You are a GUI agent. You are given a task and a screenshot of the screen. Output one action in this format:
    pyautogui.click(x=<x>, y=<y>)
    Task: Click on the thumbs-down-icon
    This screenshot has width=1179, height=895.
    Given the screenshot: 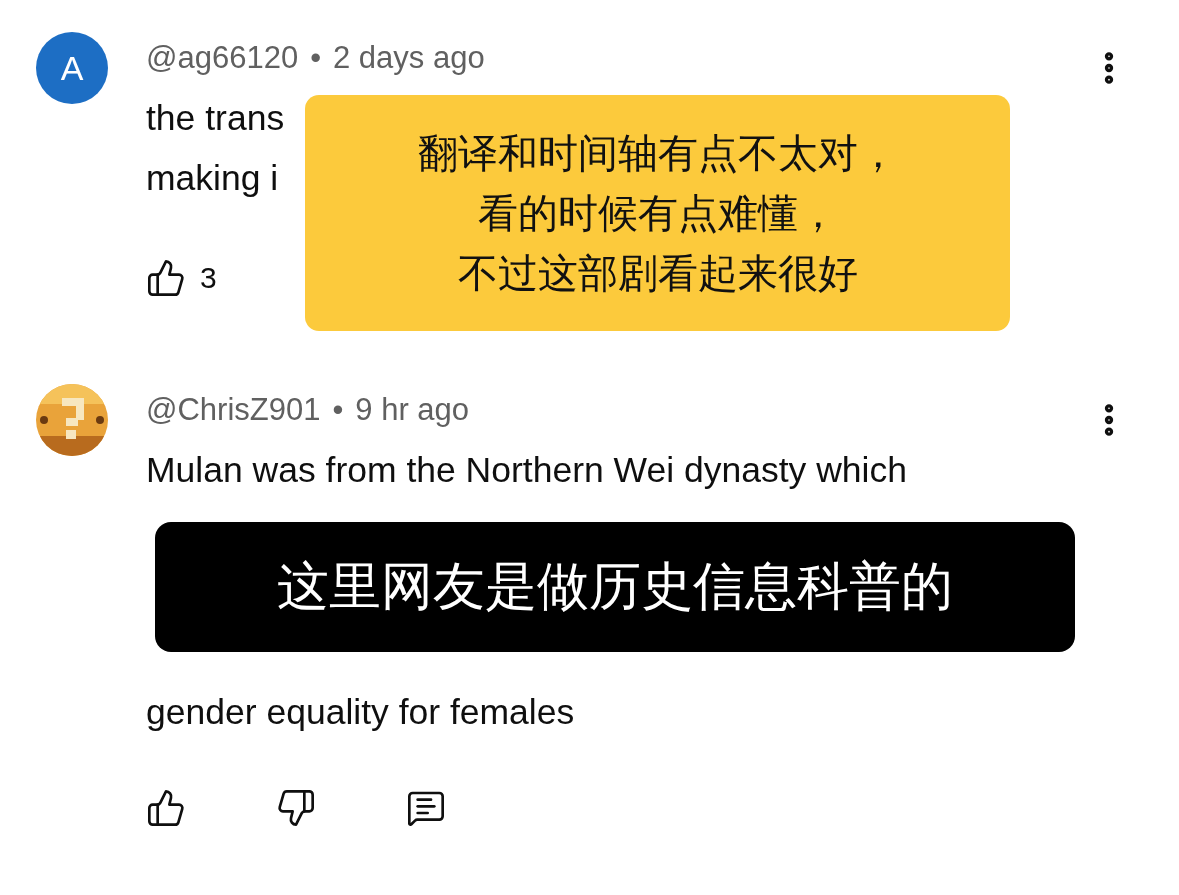 What is the action you would take?
    pyautogui.click(x=296, y=808)
    